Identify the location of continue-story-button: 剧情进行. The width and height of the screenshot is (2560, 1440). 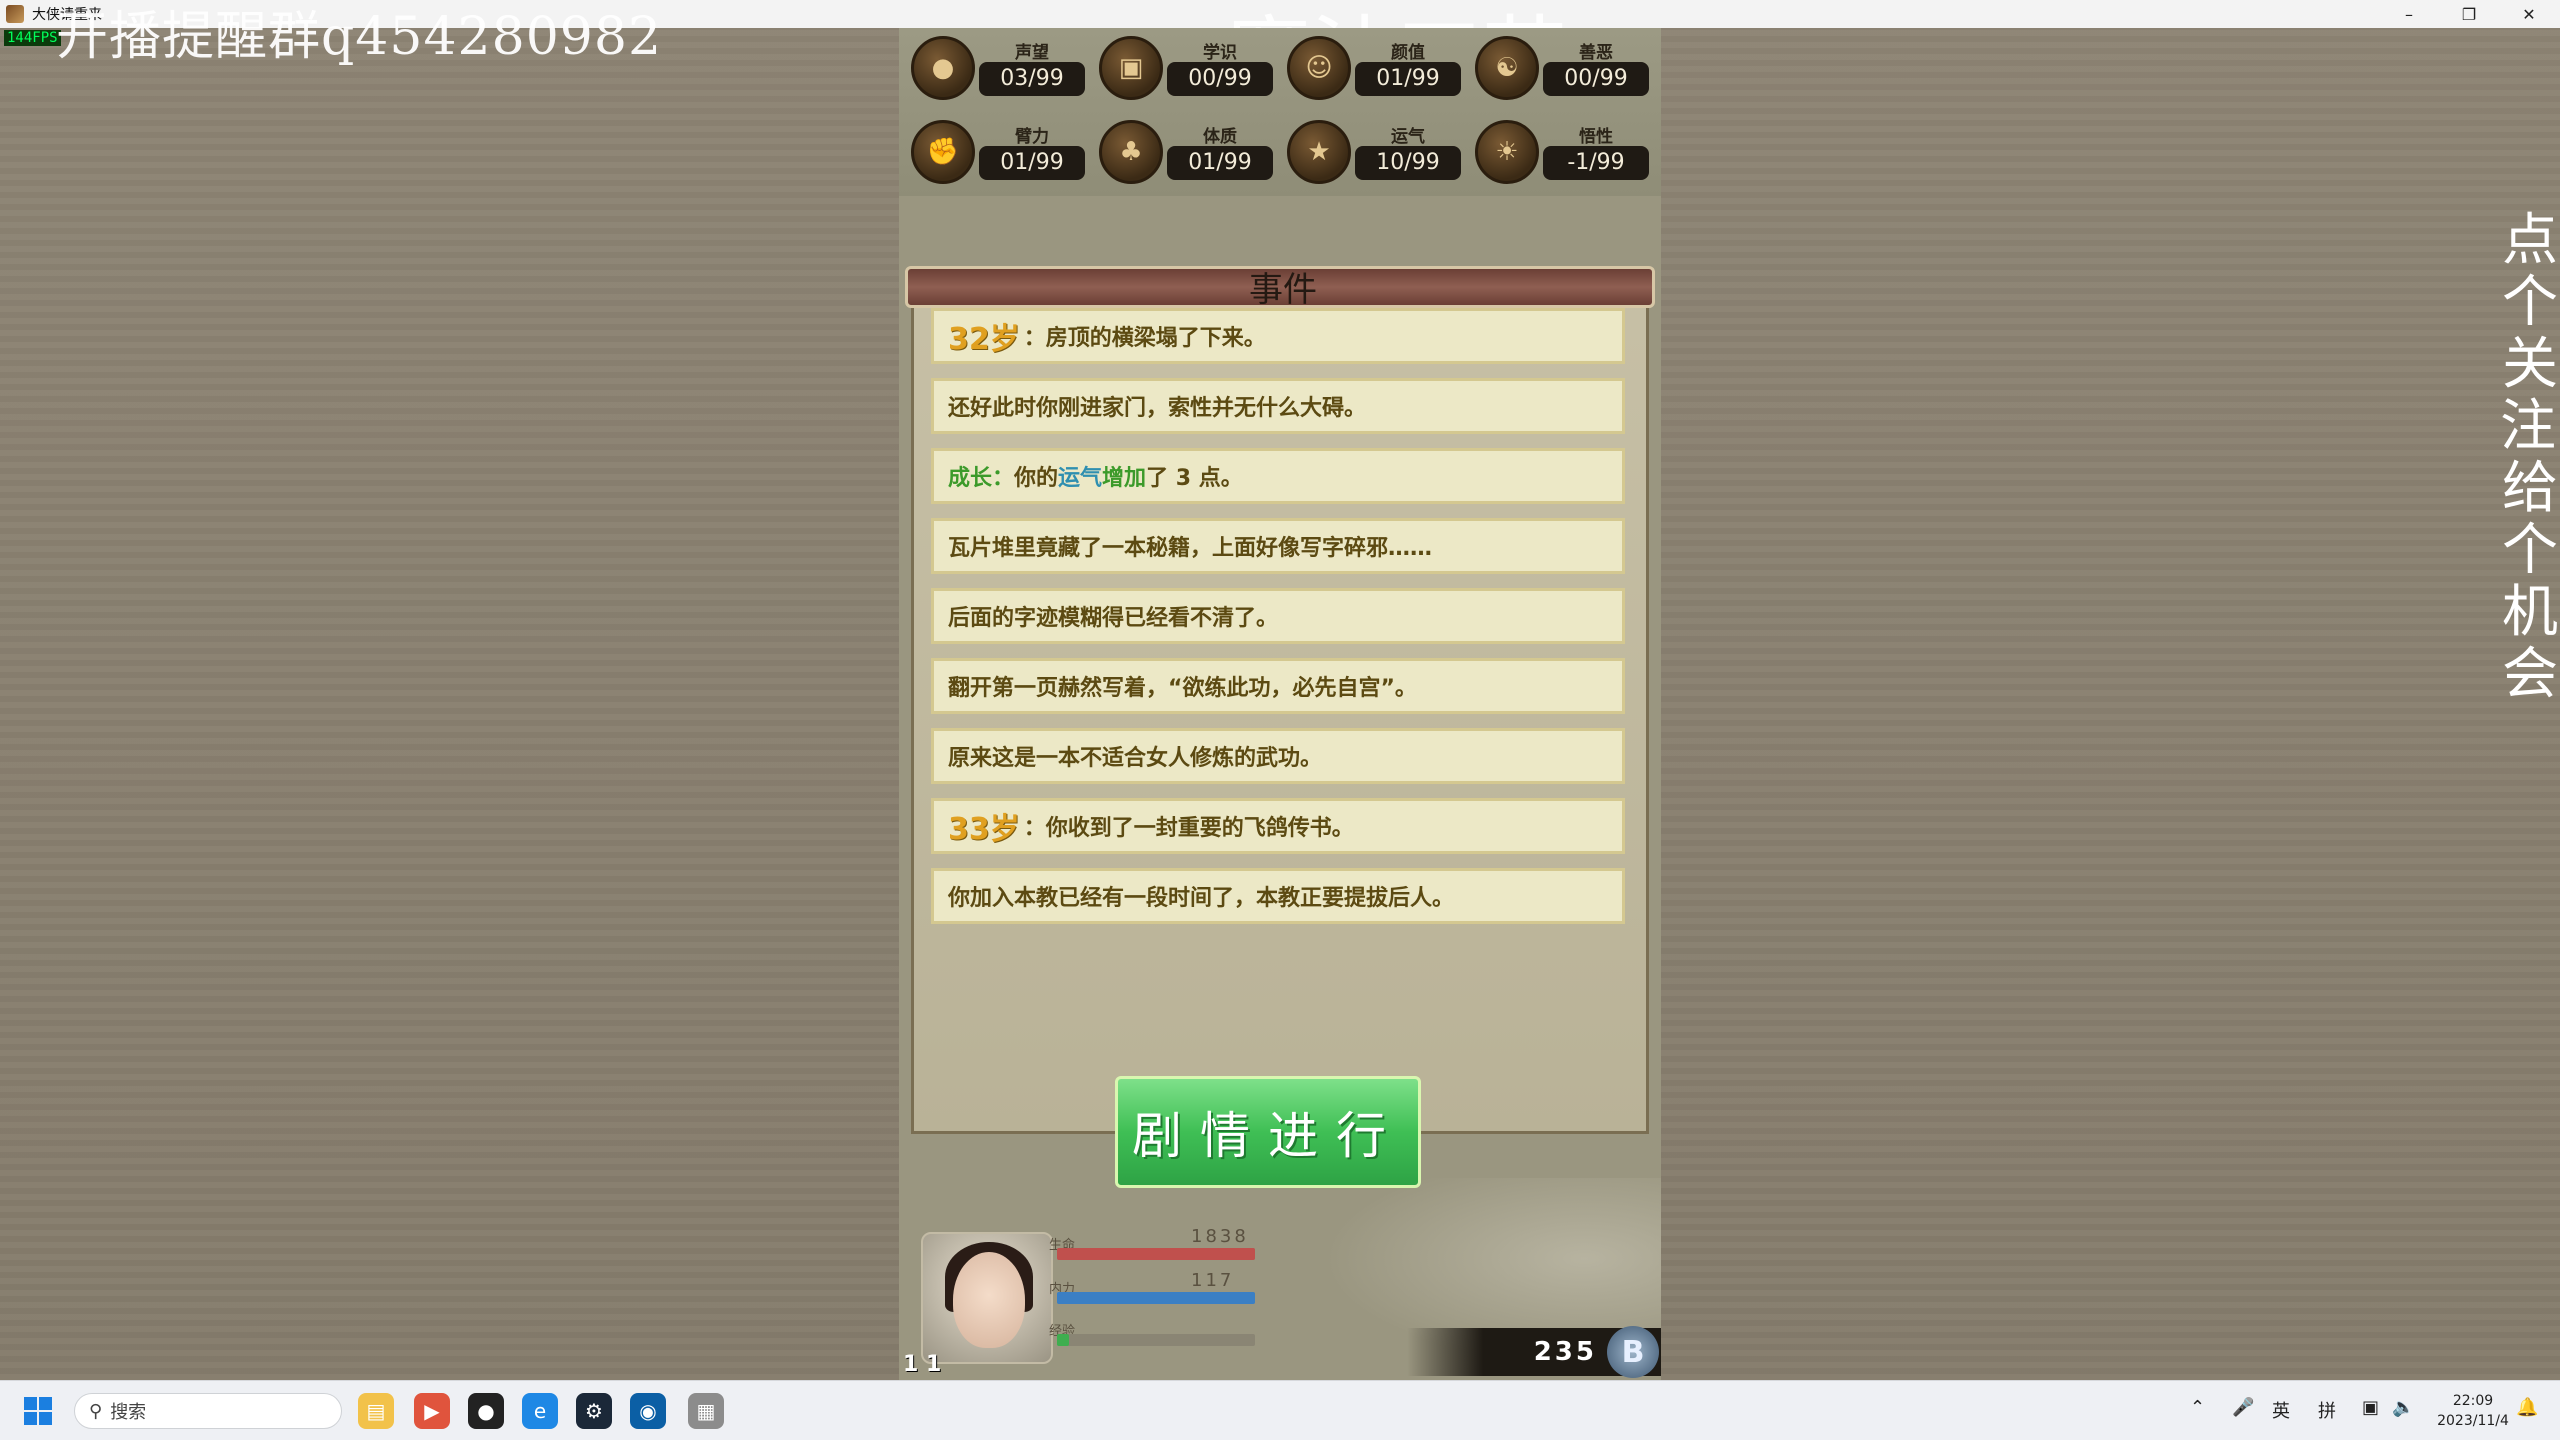
(1268, 1132).